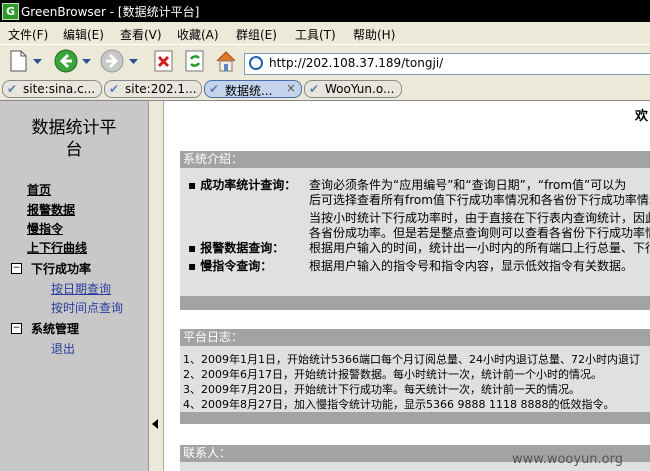  I want to click on log-footer-bar, so click(415, 418).